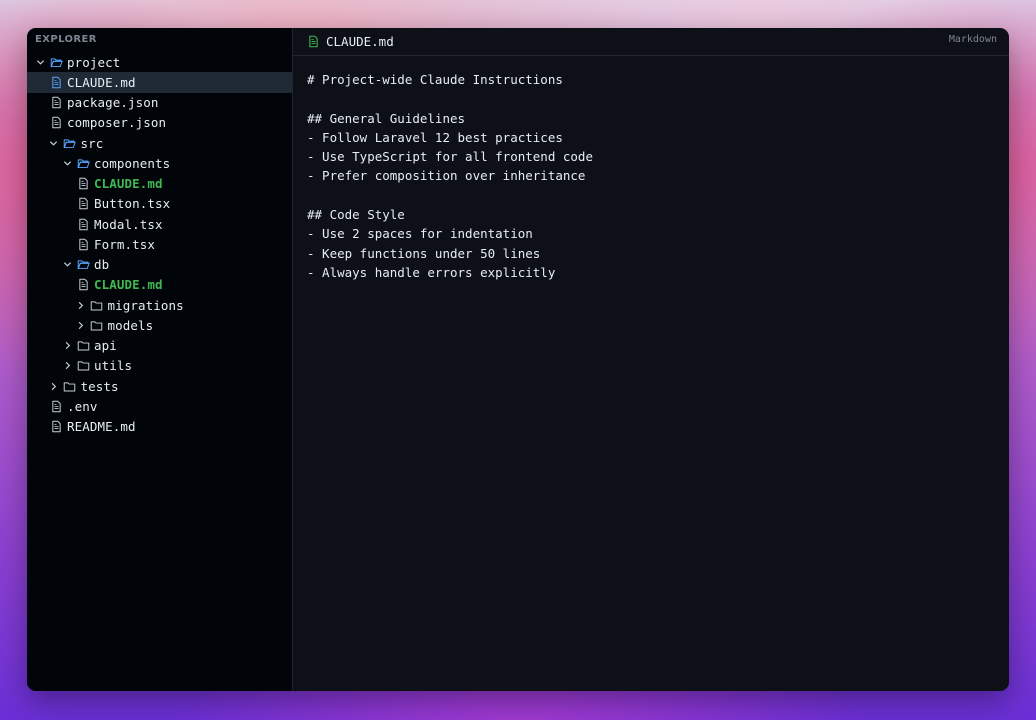 This screenshot has height=720, width=1036. I want to click on explorer-title: EXPLORER, so click(66, 39).